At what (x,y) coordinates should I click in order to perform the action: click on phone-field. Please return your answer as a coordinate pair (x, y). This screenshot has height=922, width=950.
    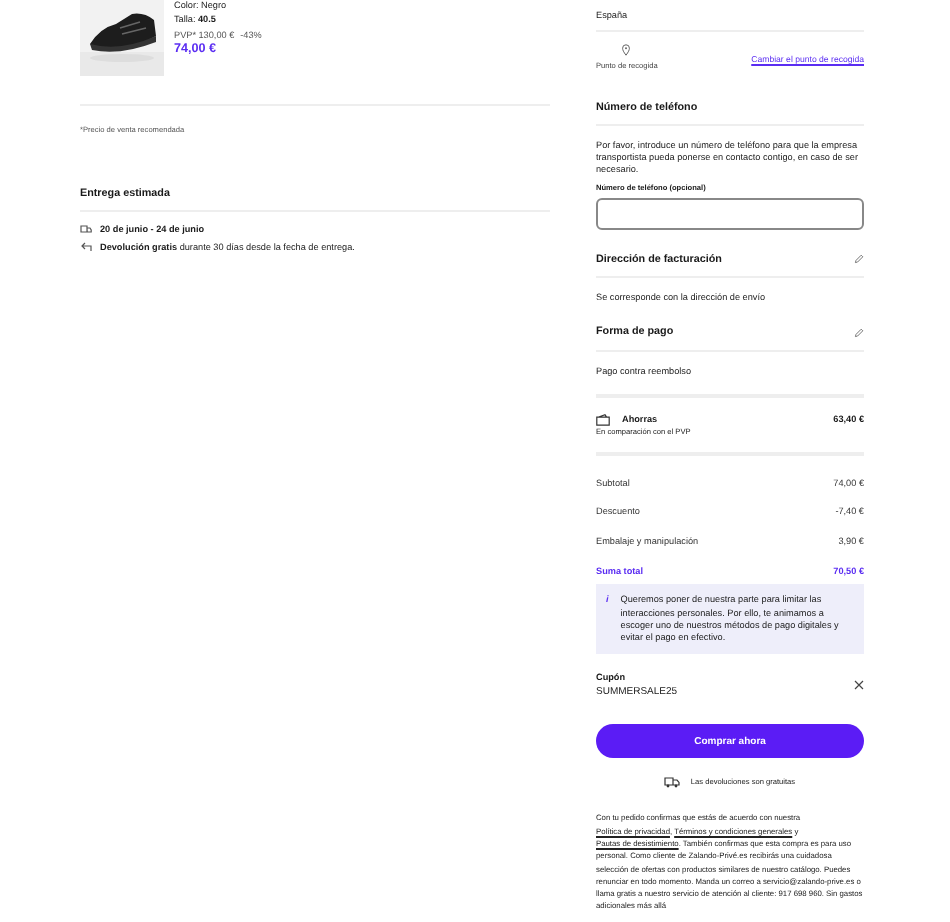
    Looking at the image, I should click on (730, 213).